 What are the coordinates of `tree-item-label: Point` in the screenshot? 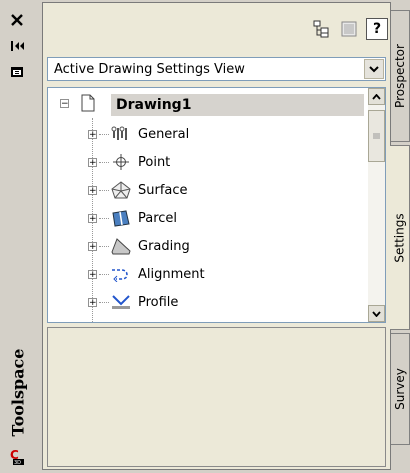 It's located at (154, 162).